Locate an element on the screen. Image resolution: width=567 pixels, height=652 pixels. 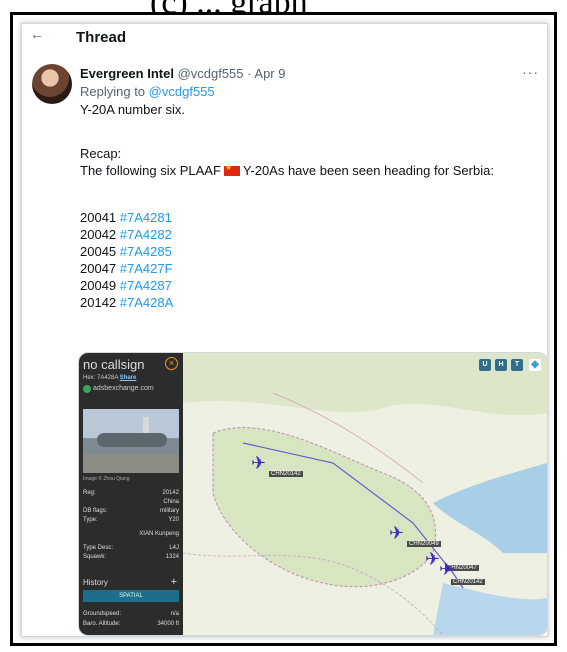
map-button-h: H is located at coordinates (501, 365).